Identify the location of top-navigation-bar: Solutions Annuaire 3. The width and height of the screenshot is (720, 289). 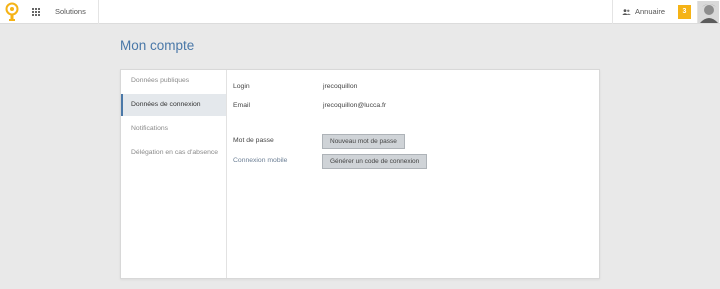
(360, 12).